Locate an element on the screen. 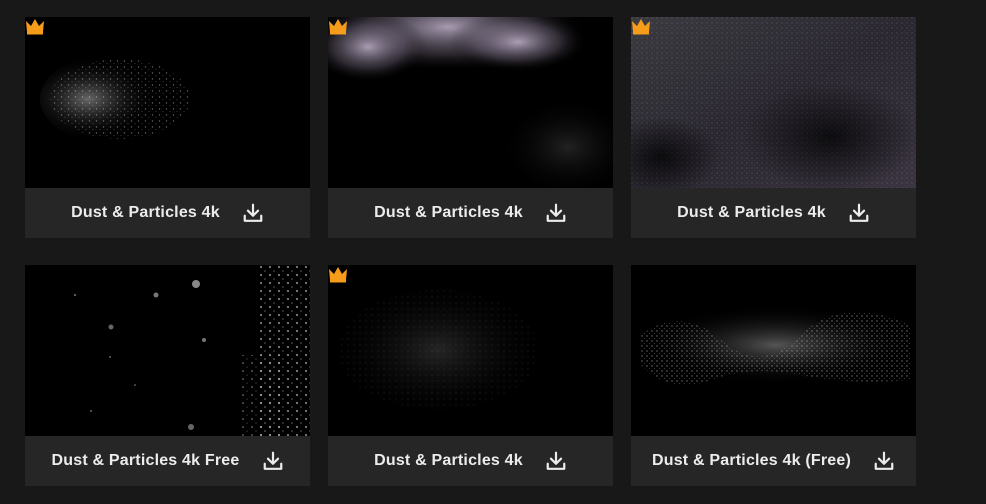 The image size is (986, 504). dust-cloud-image is located at coordinates (773, 102).